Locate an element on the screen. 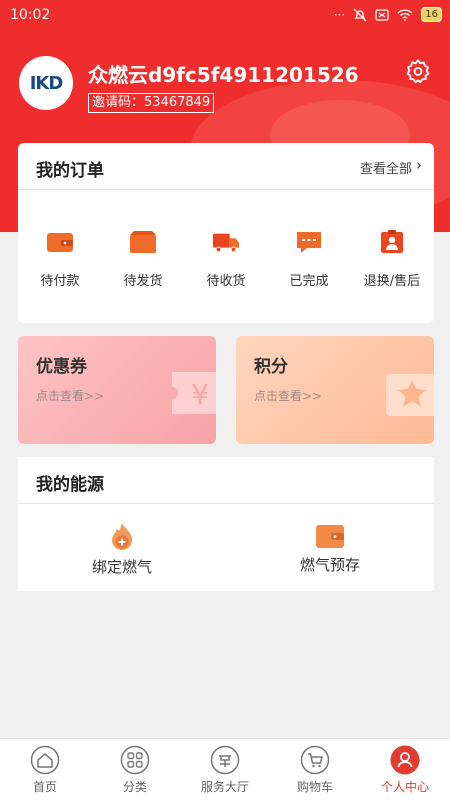  points-view-link: 点击查看>> is located at coordinates (288, 396).